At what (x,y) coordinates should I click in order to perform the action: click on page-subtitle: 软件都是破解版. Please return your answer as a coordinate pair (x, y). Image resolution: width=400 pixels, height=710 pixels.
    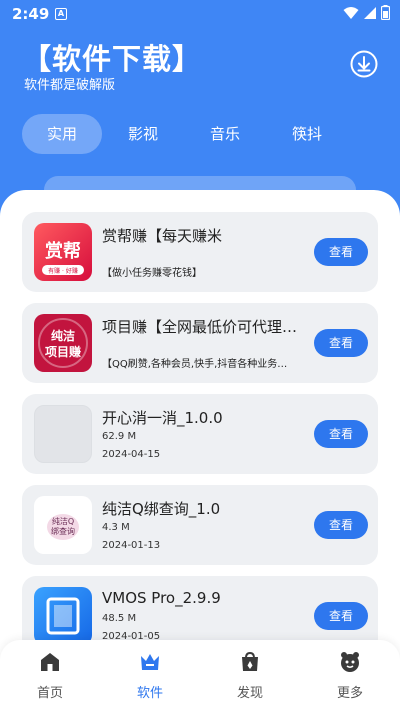
    Looking at the image, I should click on (70, 85).